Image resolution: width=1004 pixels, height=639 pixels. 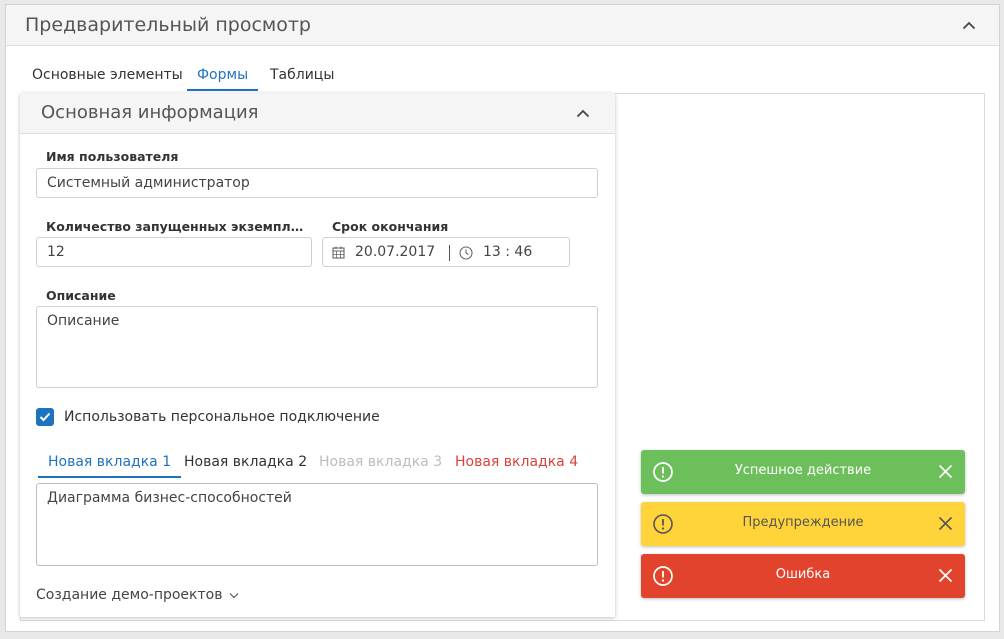 What do you see at coordinates (107, 78) in the screenshot?
I see `tab-basic-elements: Основные элементы` at bounding box center [107, 78].